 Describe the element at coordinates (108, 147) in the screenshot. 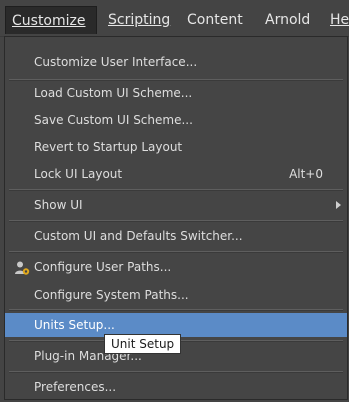

I see `menu-item-label: Revert to Startup Layout` at that location.